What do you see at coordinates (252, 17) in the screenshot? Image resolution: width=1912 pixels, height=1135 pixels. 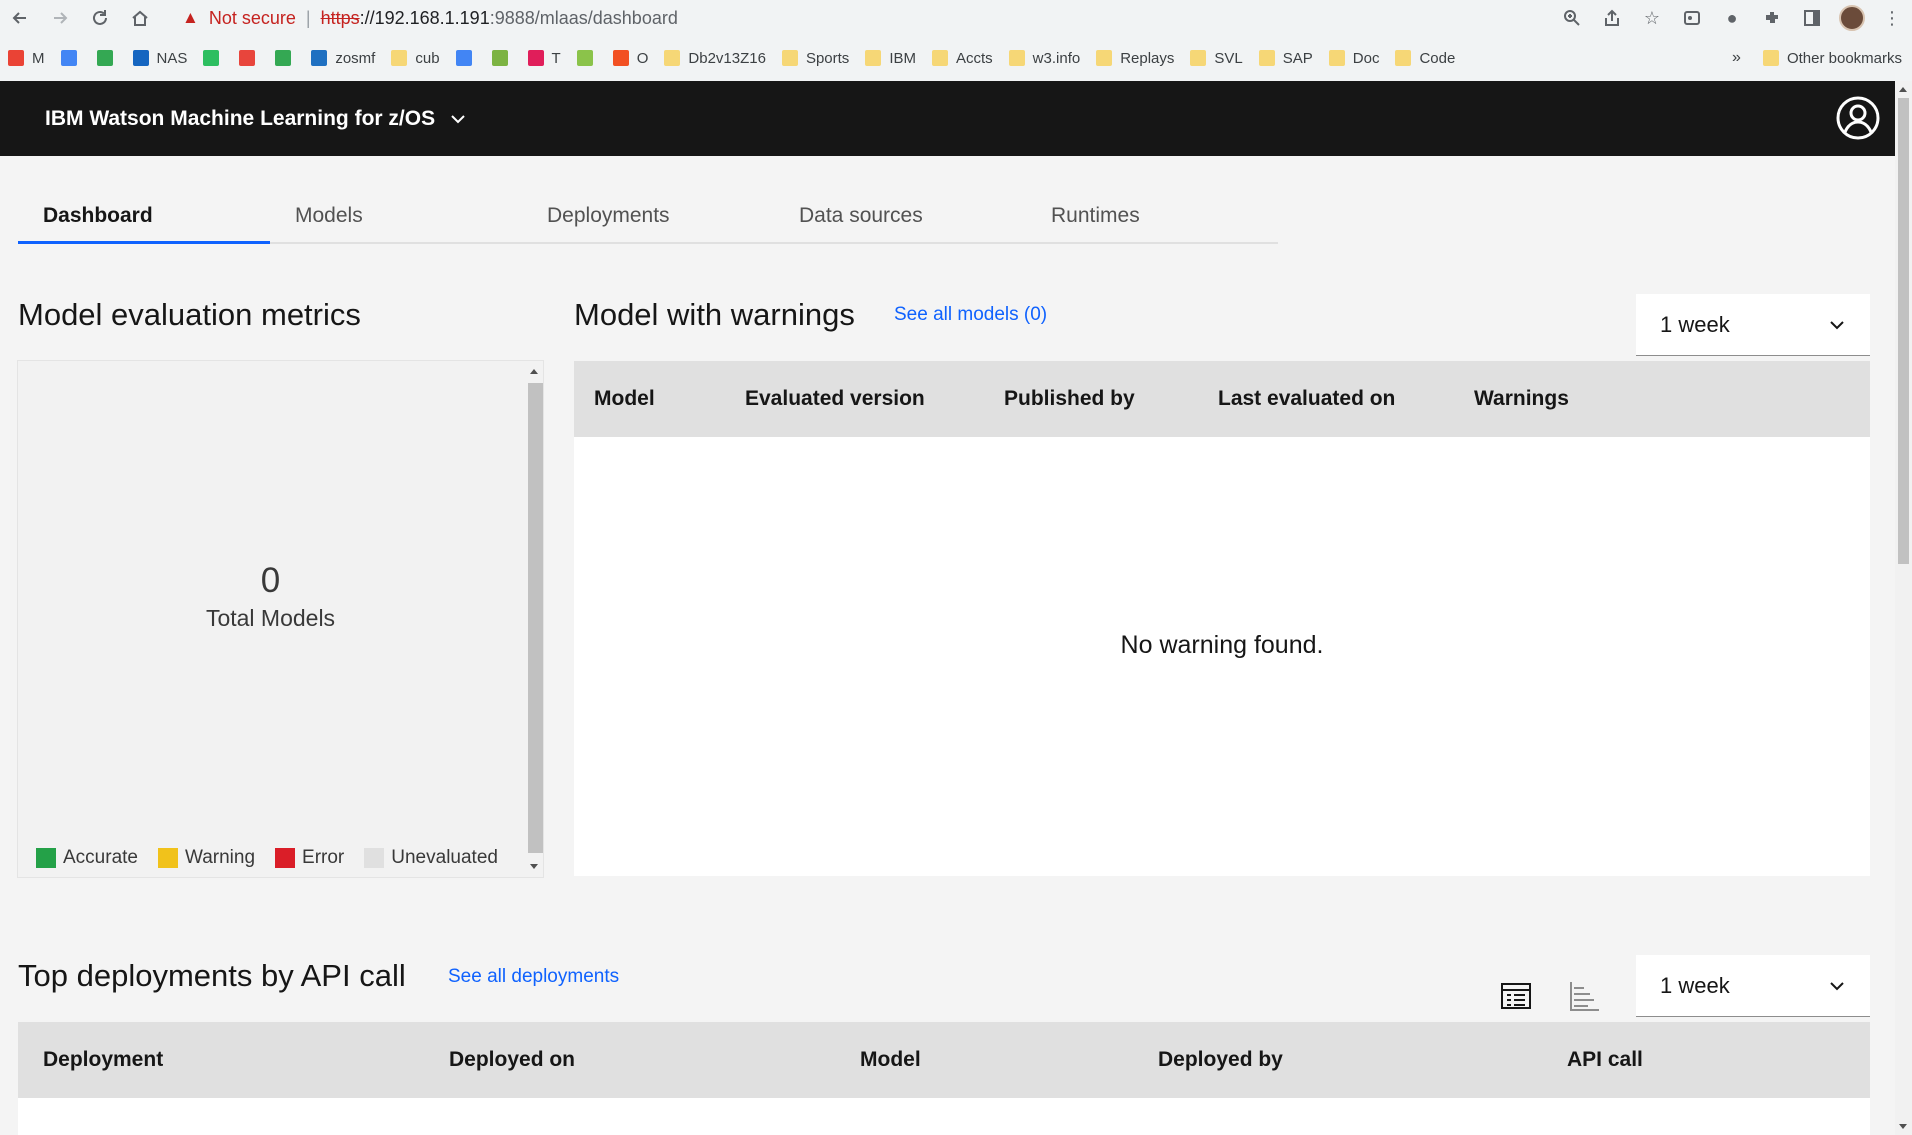 I see `not-secure-label: Not secure` at bounding box center [252, 17].